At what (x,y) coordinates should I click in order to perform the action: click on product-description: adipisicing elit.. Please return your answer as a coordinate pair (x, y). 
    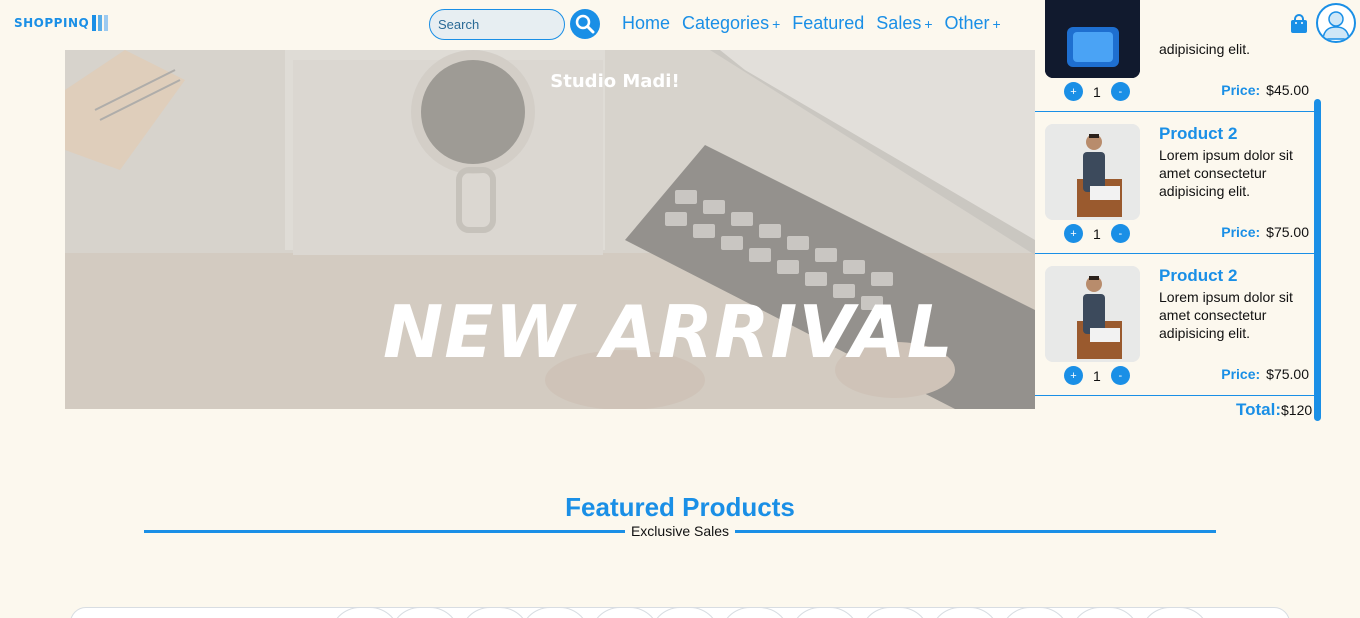
    Looking at the image, I should click on (1205, 49).